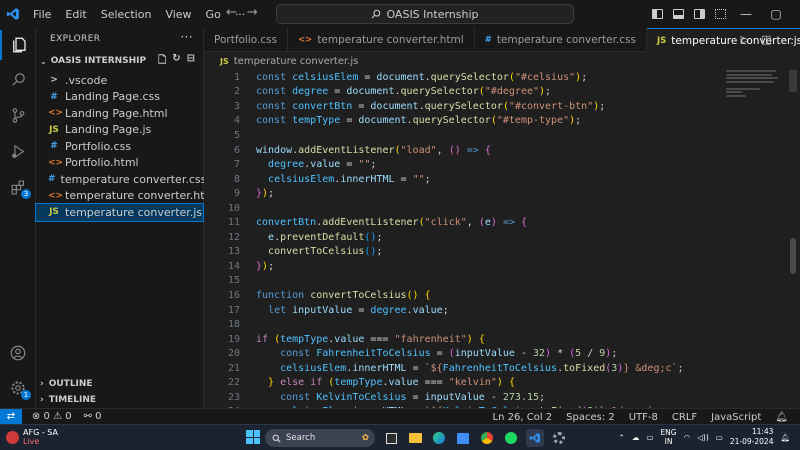  I want to click on chrome-icon, so click(487, 438).